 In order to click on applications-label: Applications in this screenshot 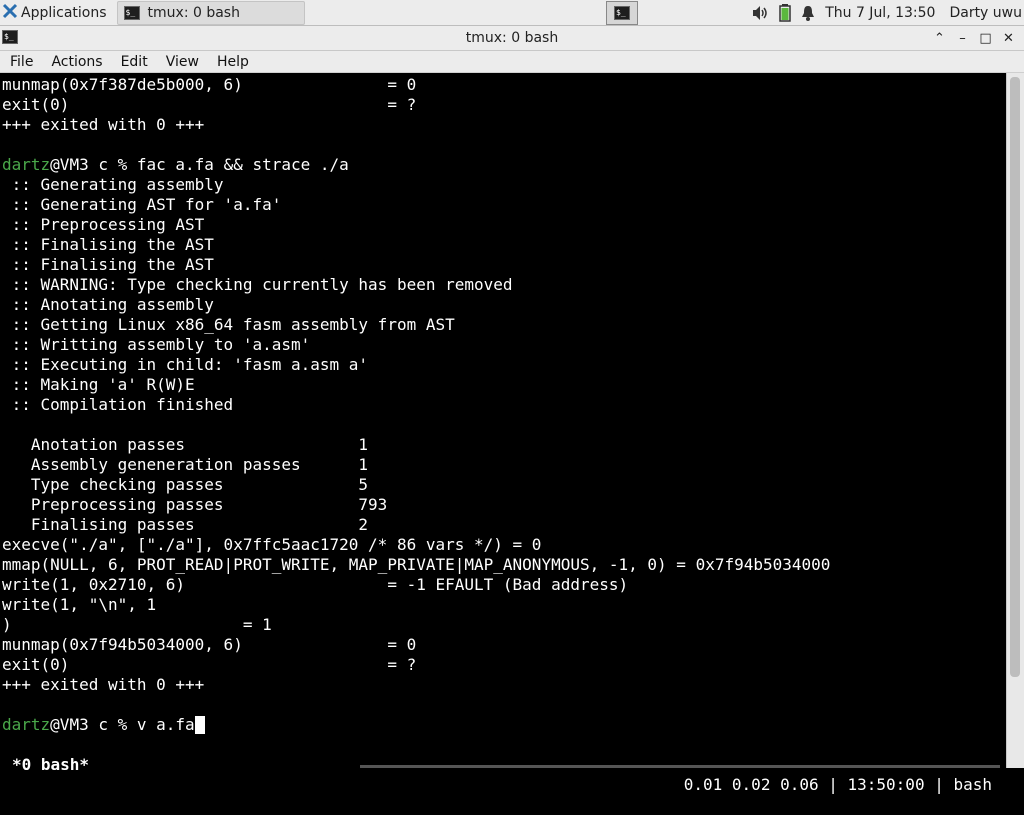, I will do `click(64, 12)`.